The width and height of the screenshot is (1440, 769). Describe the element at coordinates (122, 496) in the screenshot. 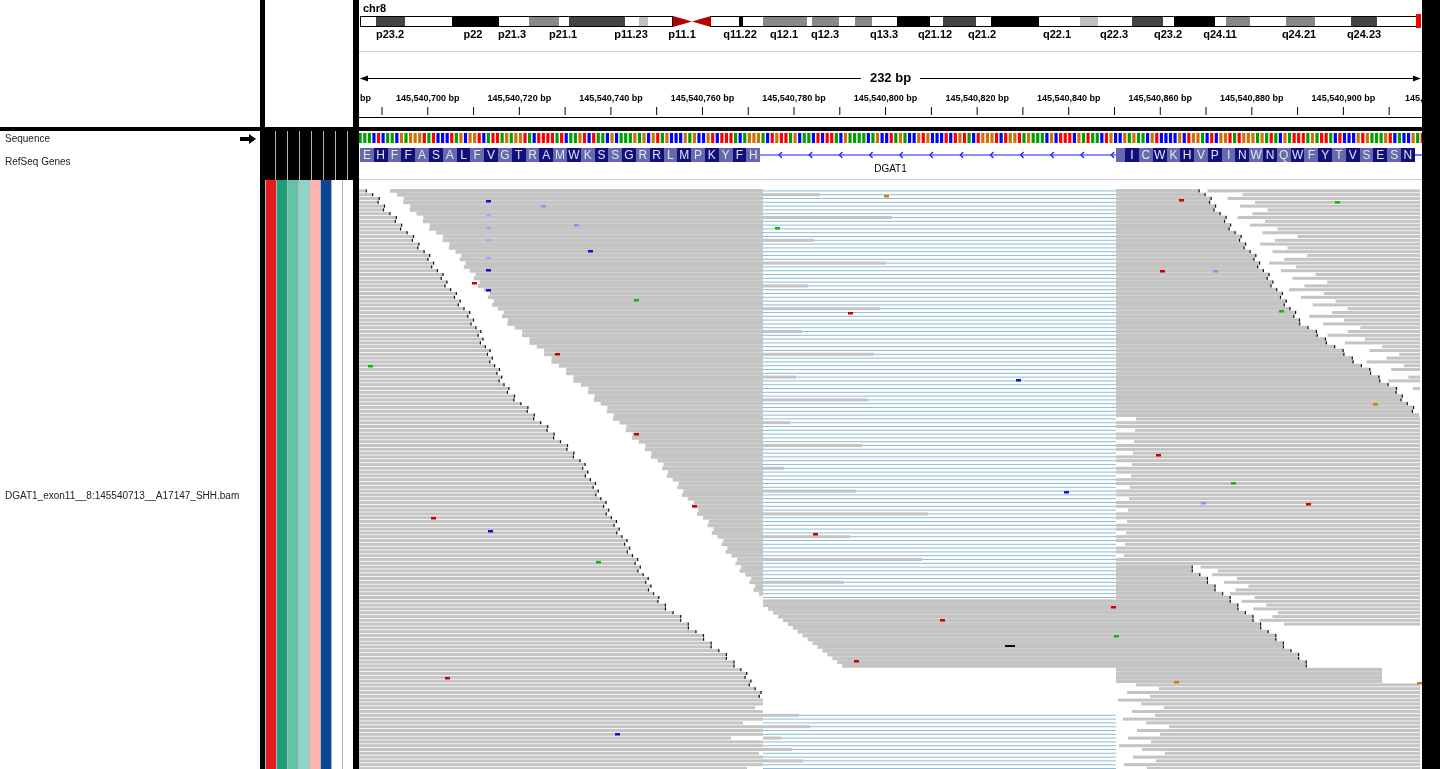

I see `track-name: DGAT1_exon11__8:145540713__A17147_SHH.bam` at that location.